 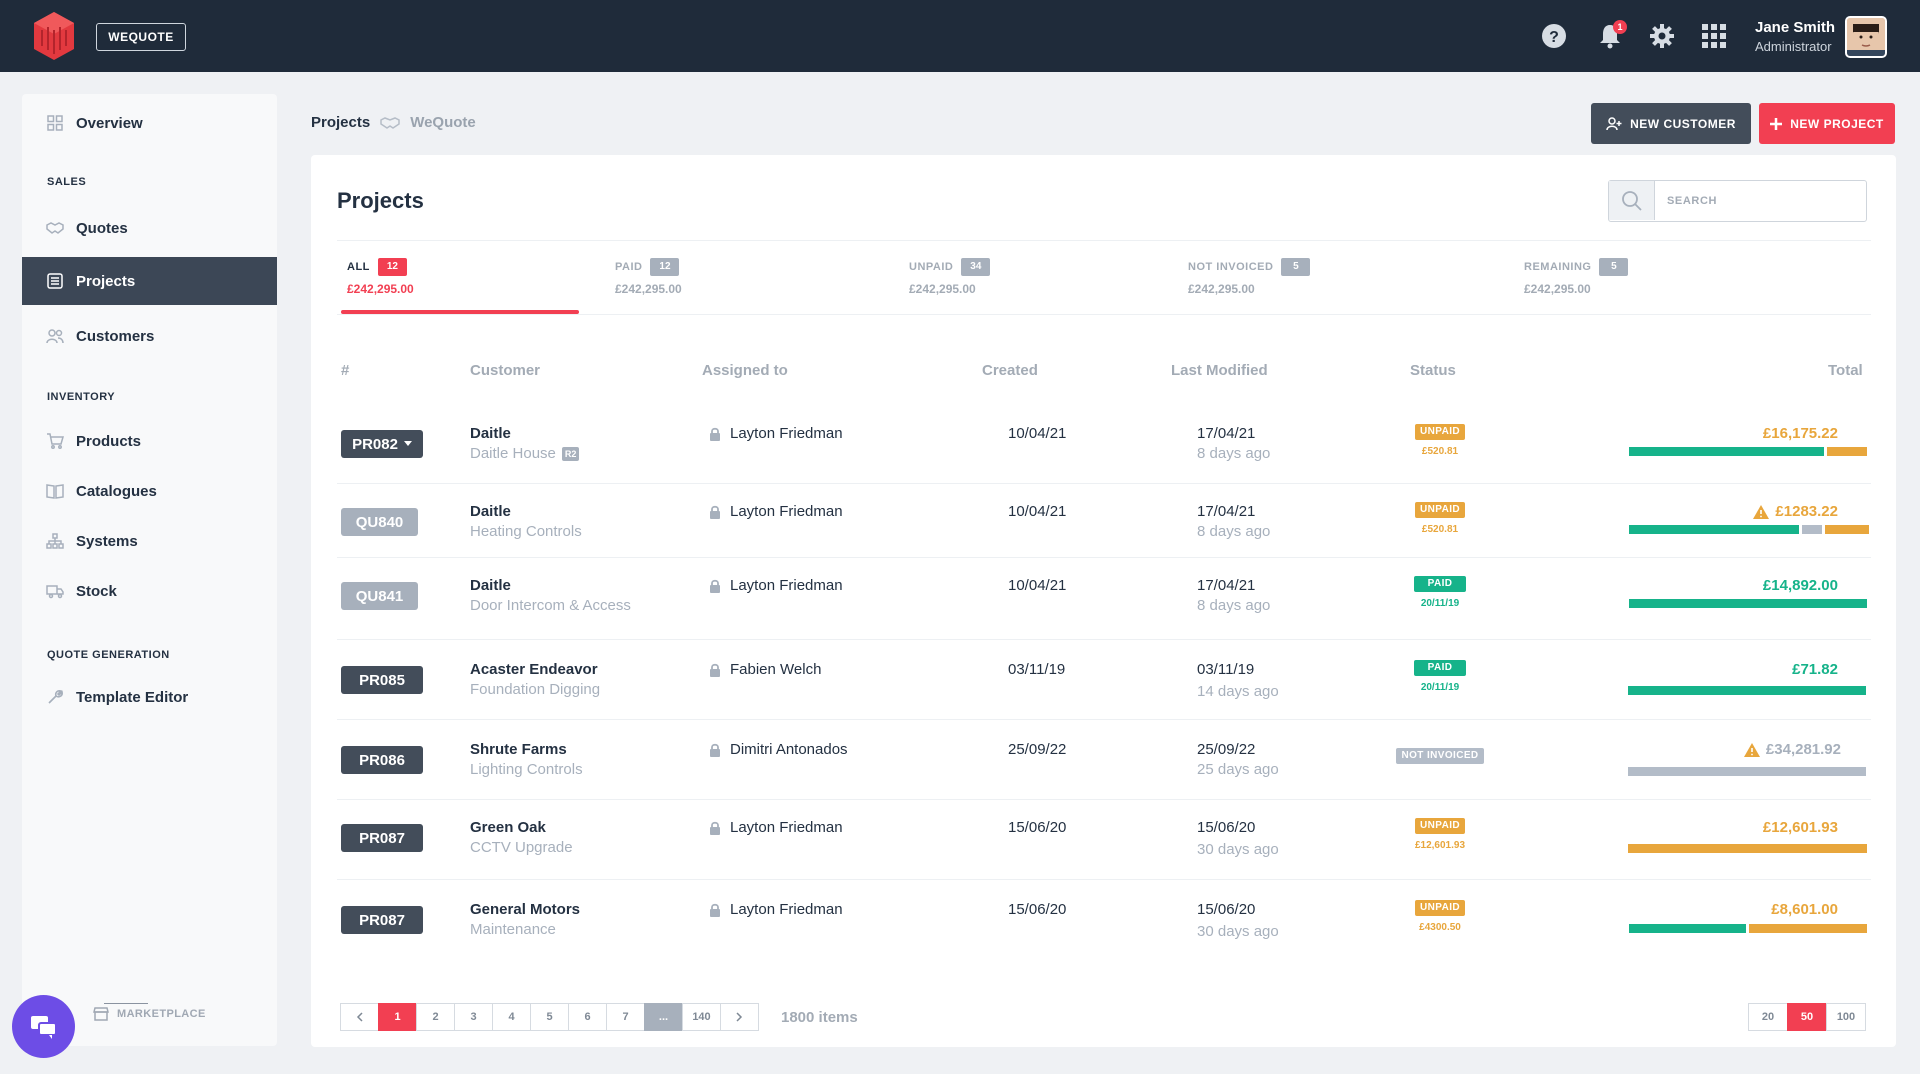 What do you see at coordinates (942, 289) in the screenshot?
I see `tab-amount: £242,295.00` at bounding box center [942, 289].